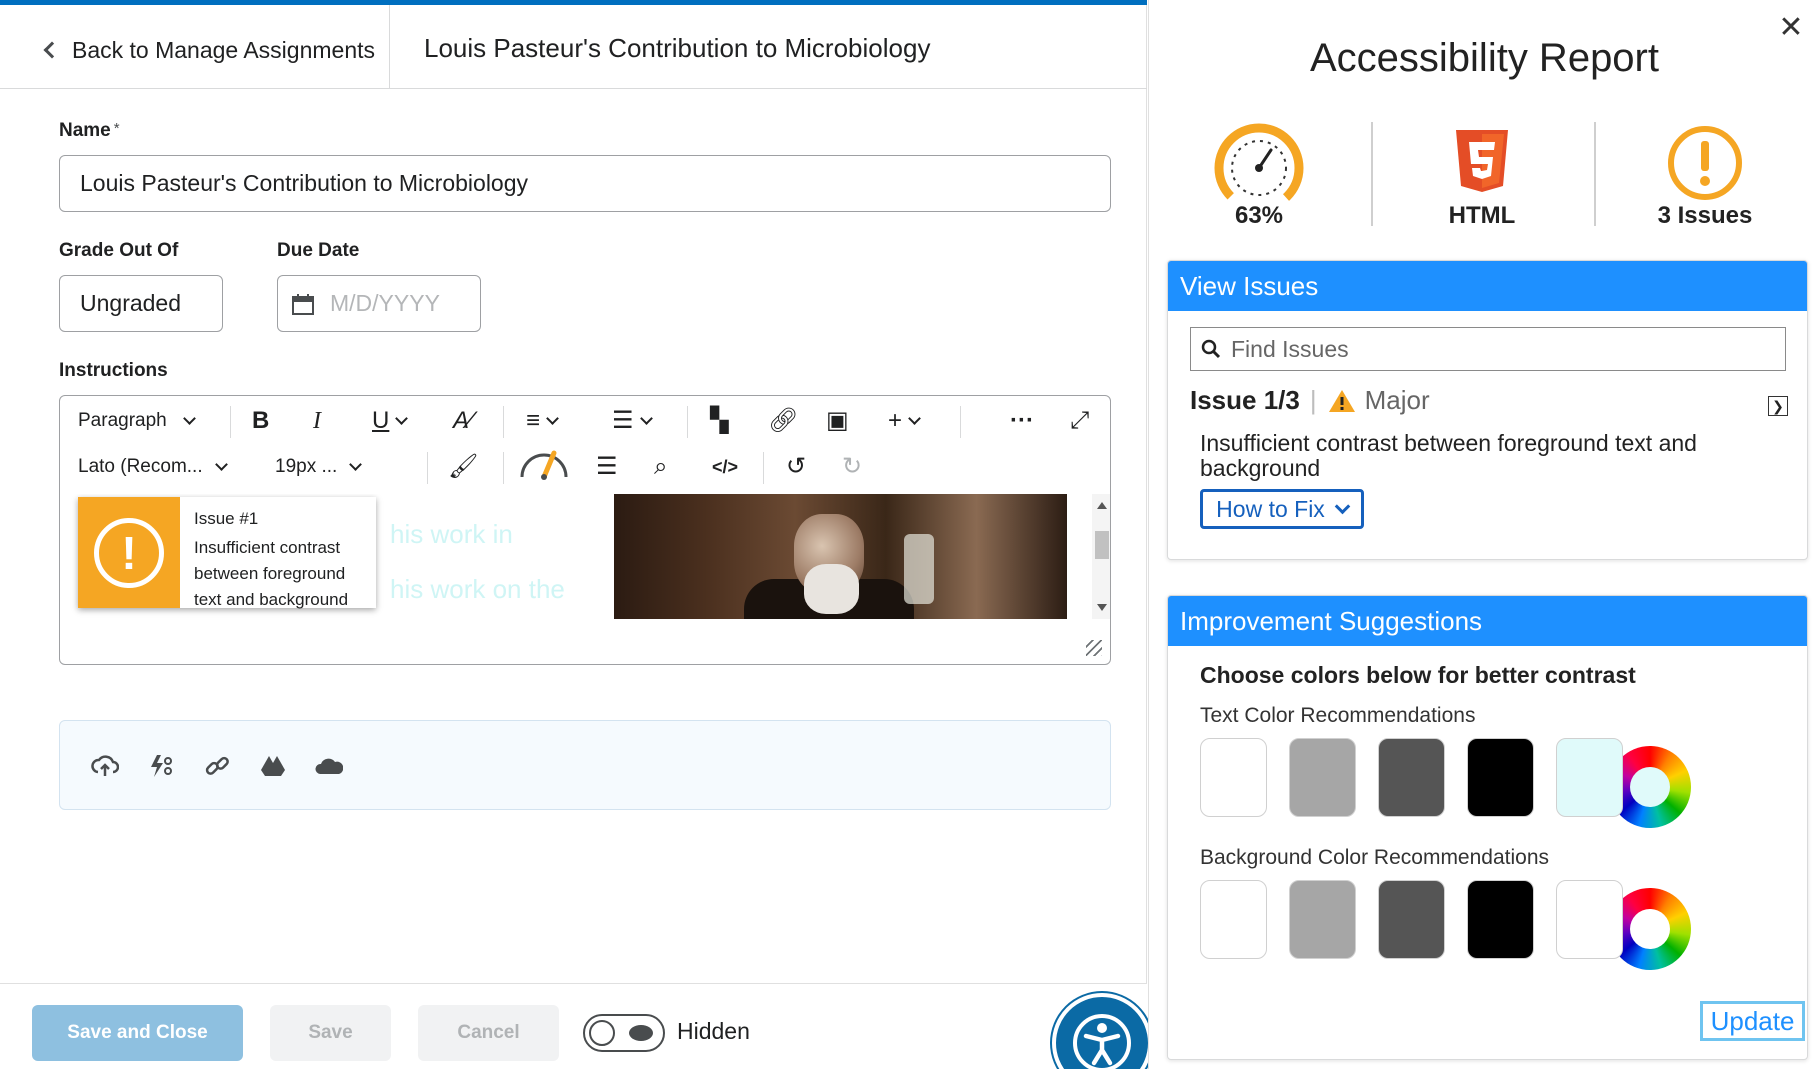  What do you see at coordinates (330, 1033) in the screenshot?
I see `save-button: Save` at bounding box center [330, 1033].